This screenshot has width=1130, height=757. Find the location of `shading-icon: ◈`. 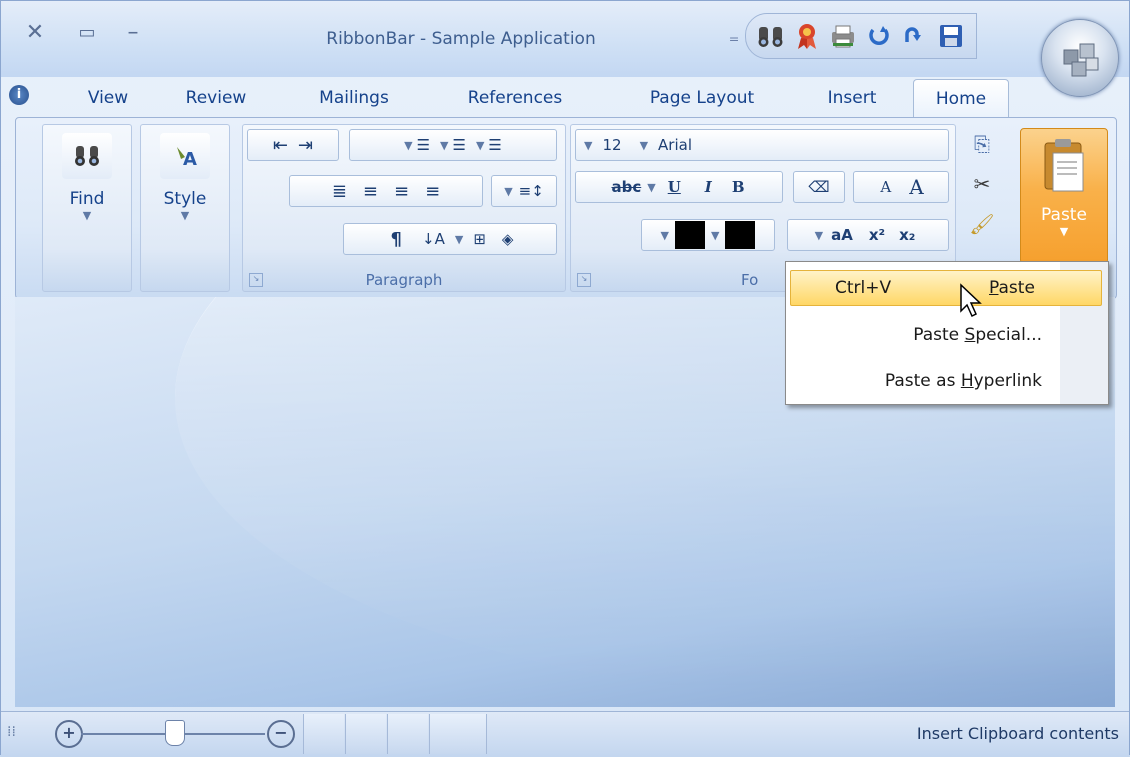

shading-icon: ◈ is located at coordinates (508, 239).